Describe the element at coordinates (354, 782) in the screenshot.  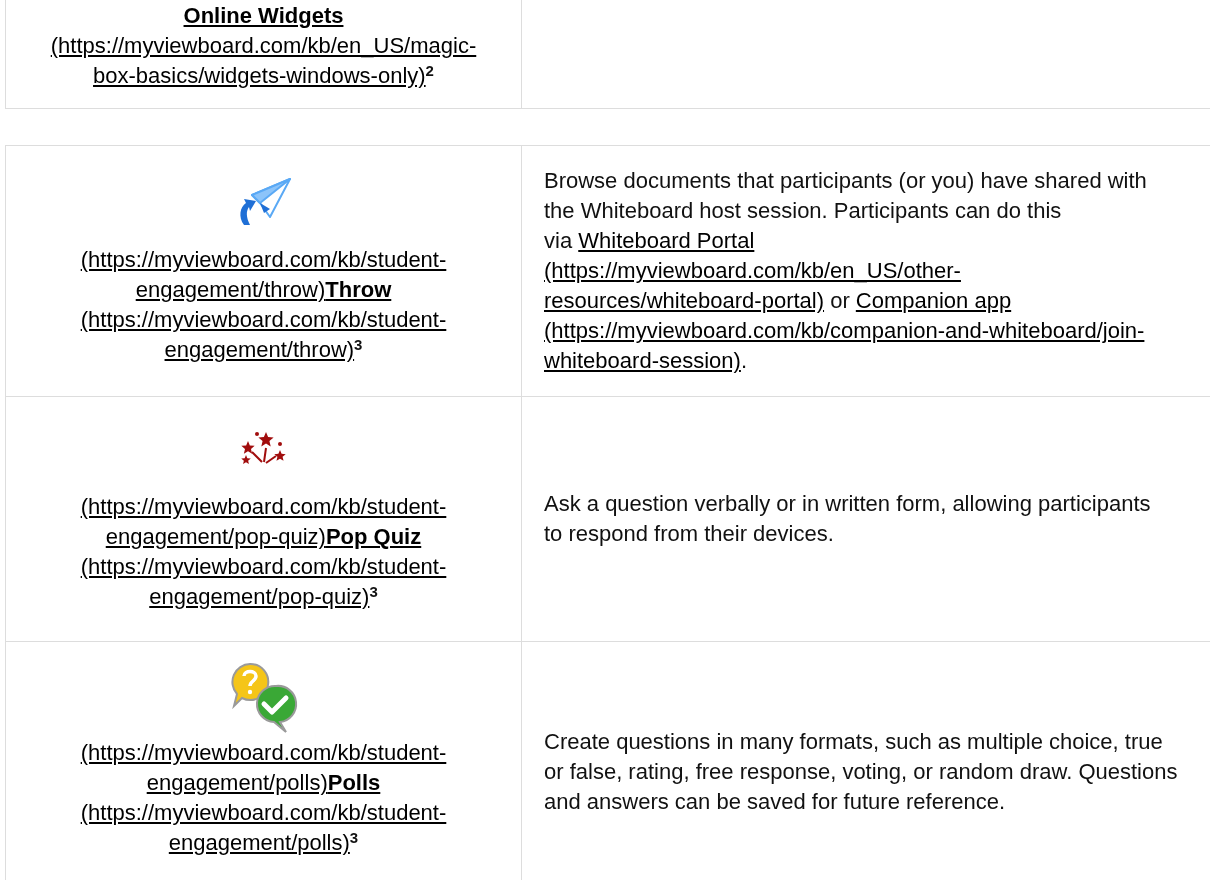
I see `title-link: Polls` at that location.